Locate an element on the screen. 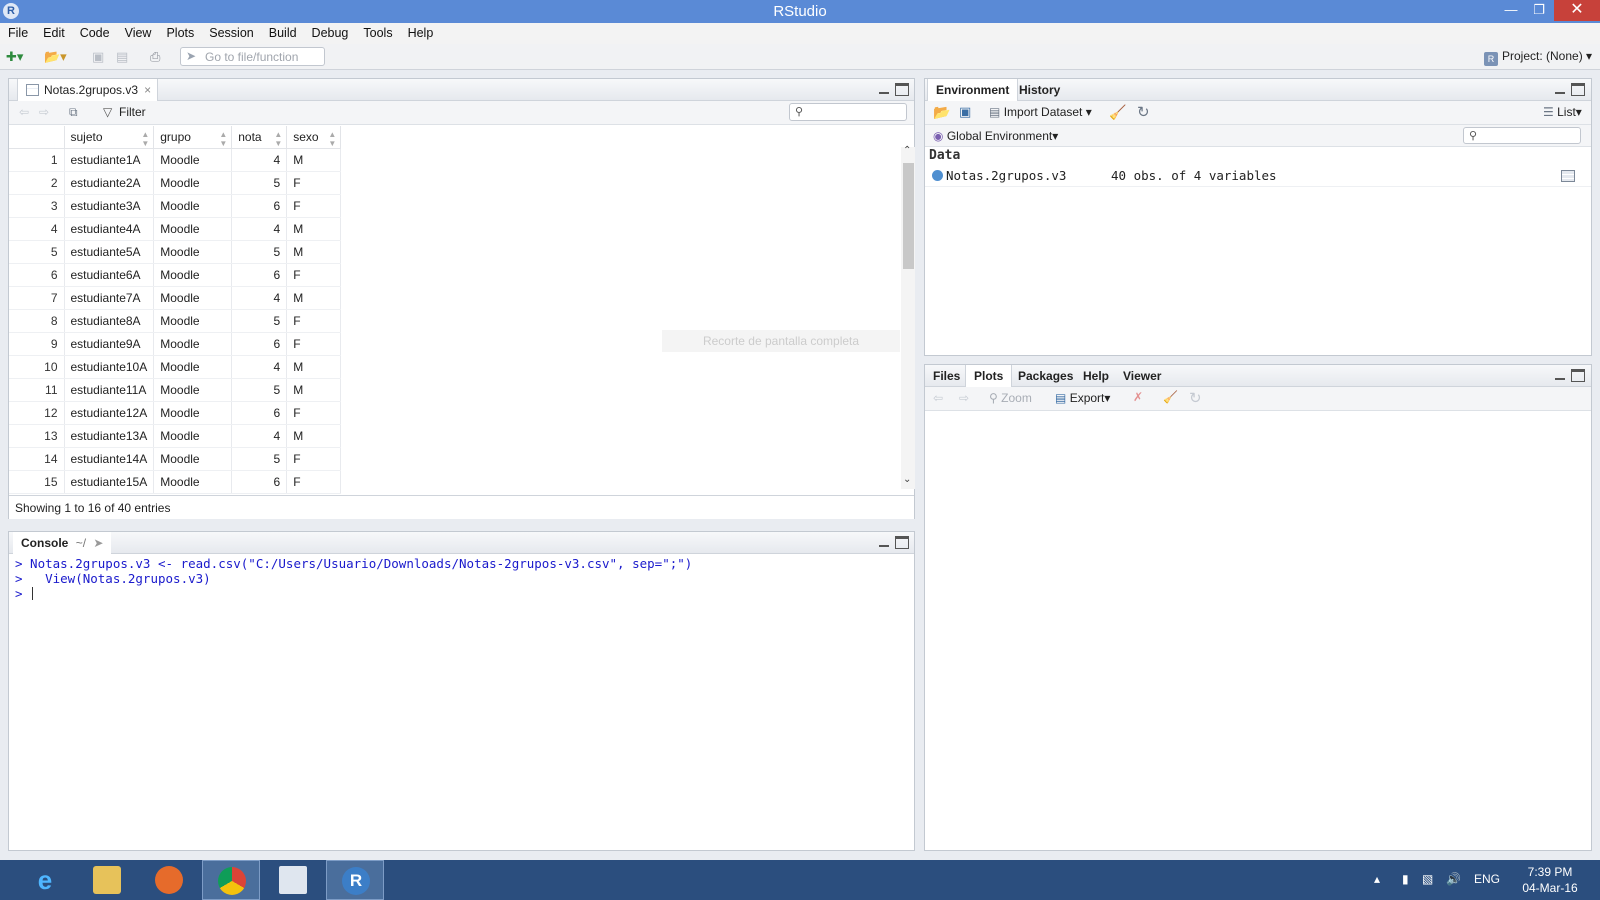  minimize-env-button is located at coordinates (1560, 89).